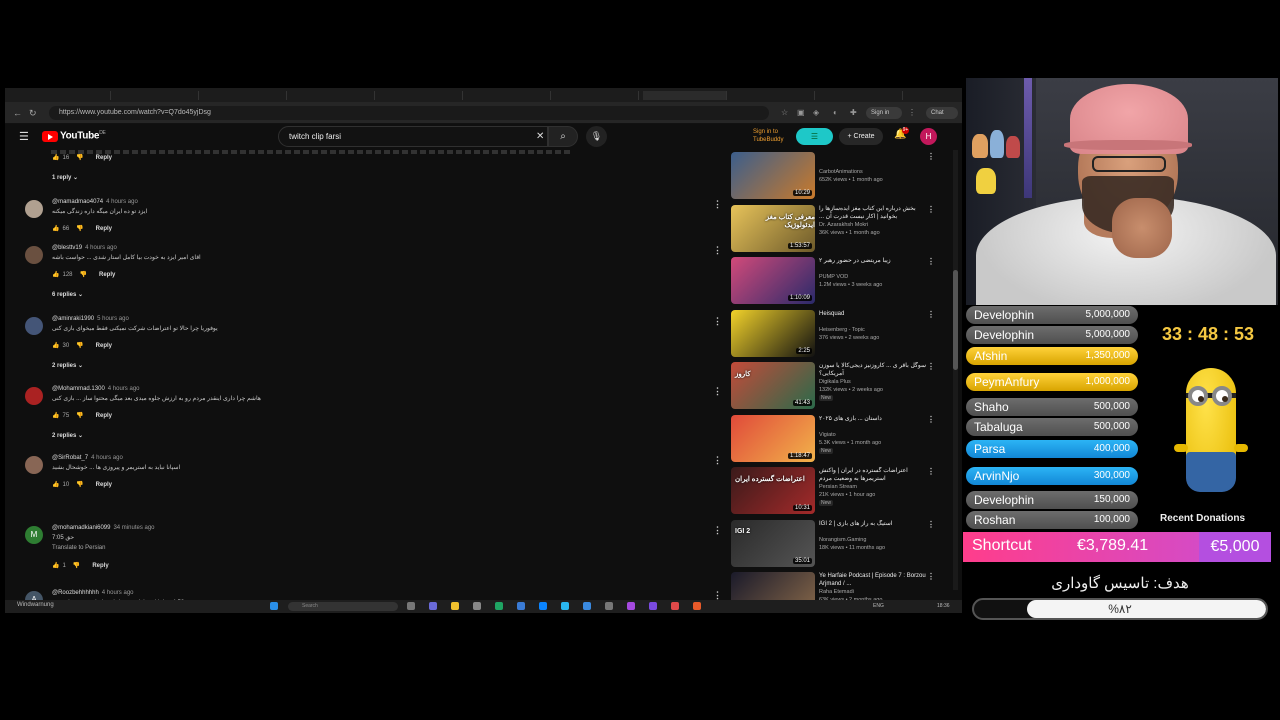  Describe the element at coordinates (631, 606) in the screenshot. I see `obs-icon` at that location.